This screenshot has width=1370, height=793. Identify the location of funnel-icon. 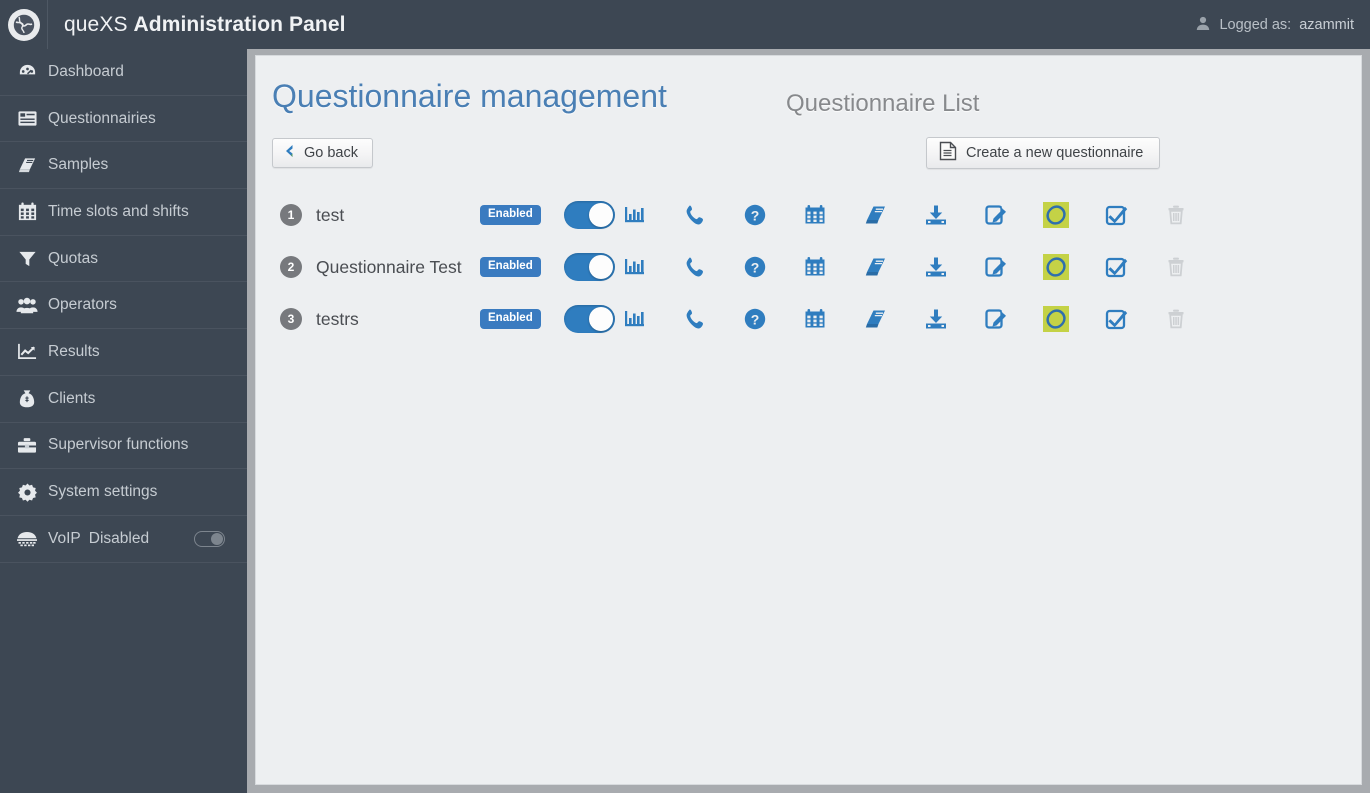
(27, 259).